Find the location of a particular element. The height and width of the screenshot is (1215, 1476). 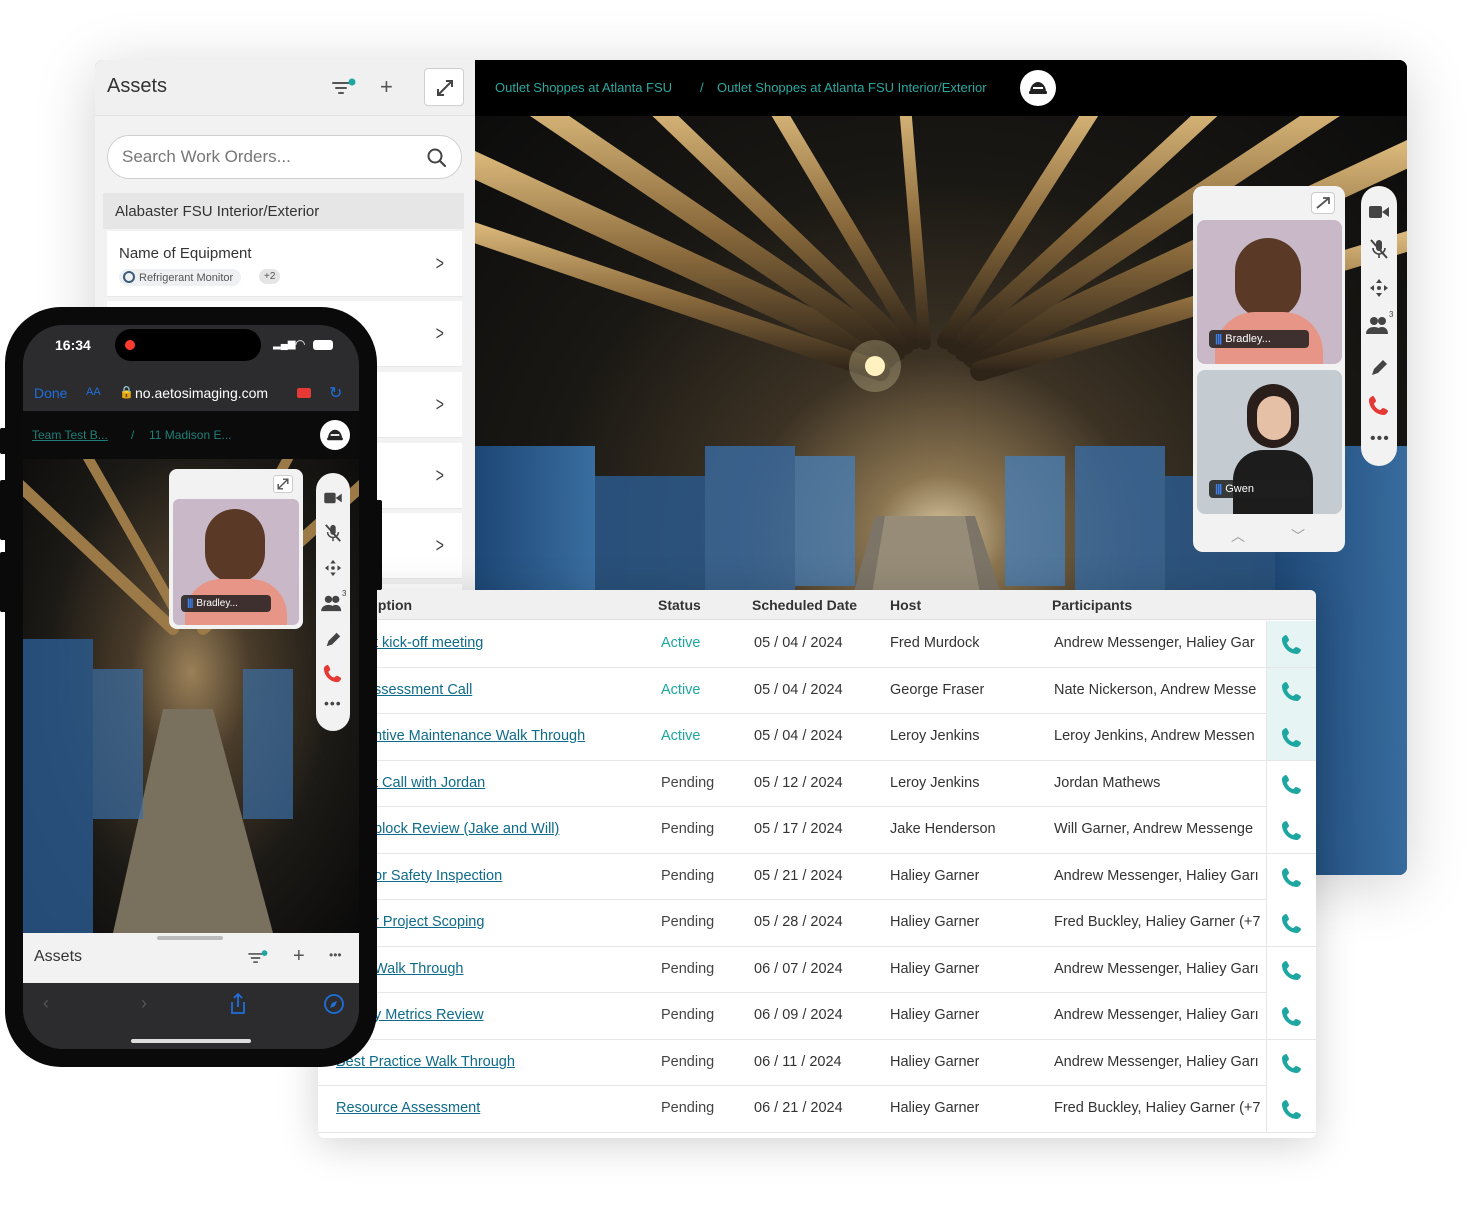

sheet-grabber is located at coordinates (190, 938).